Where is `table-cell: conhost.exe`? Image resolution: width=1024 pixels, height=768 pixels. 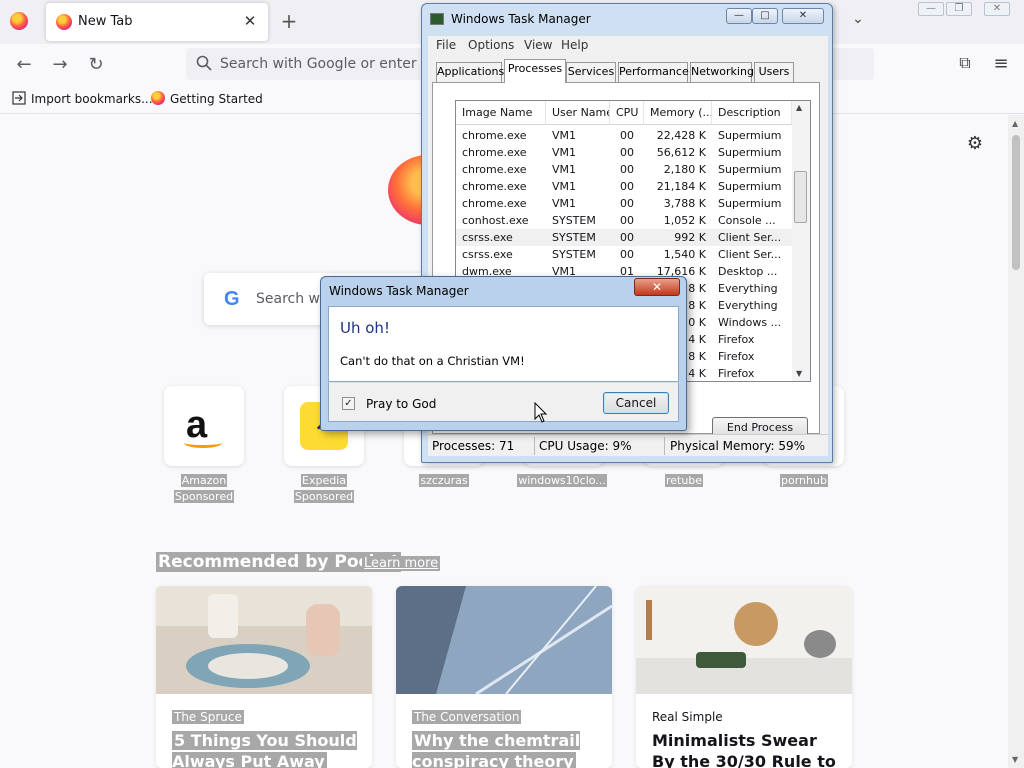
table-cell: conhost.exe is located at coordinates (495, 220).